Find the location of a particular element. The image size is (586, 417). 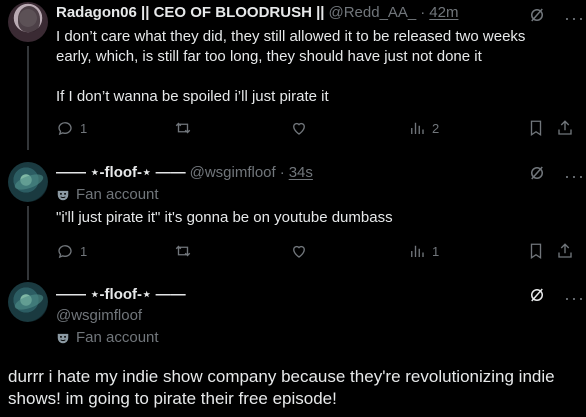

views-count: 1 is located at coordinates (436, 251).